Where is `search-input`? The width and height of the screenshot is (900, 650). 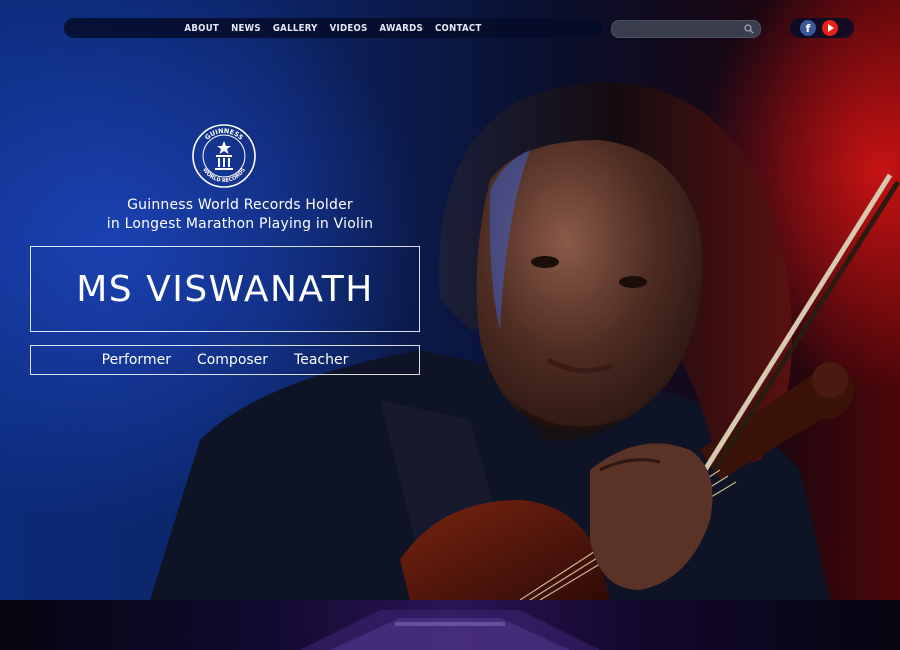 search-input is located at coordinates (679, 29).